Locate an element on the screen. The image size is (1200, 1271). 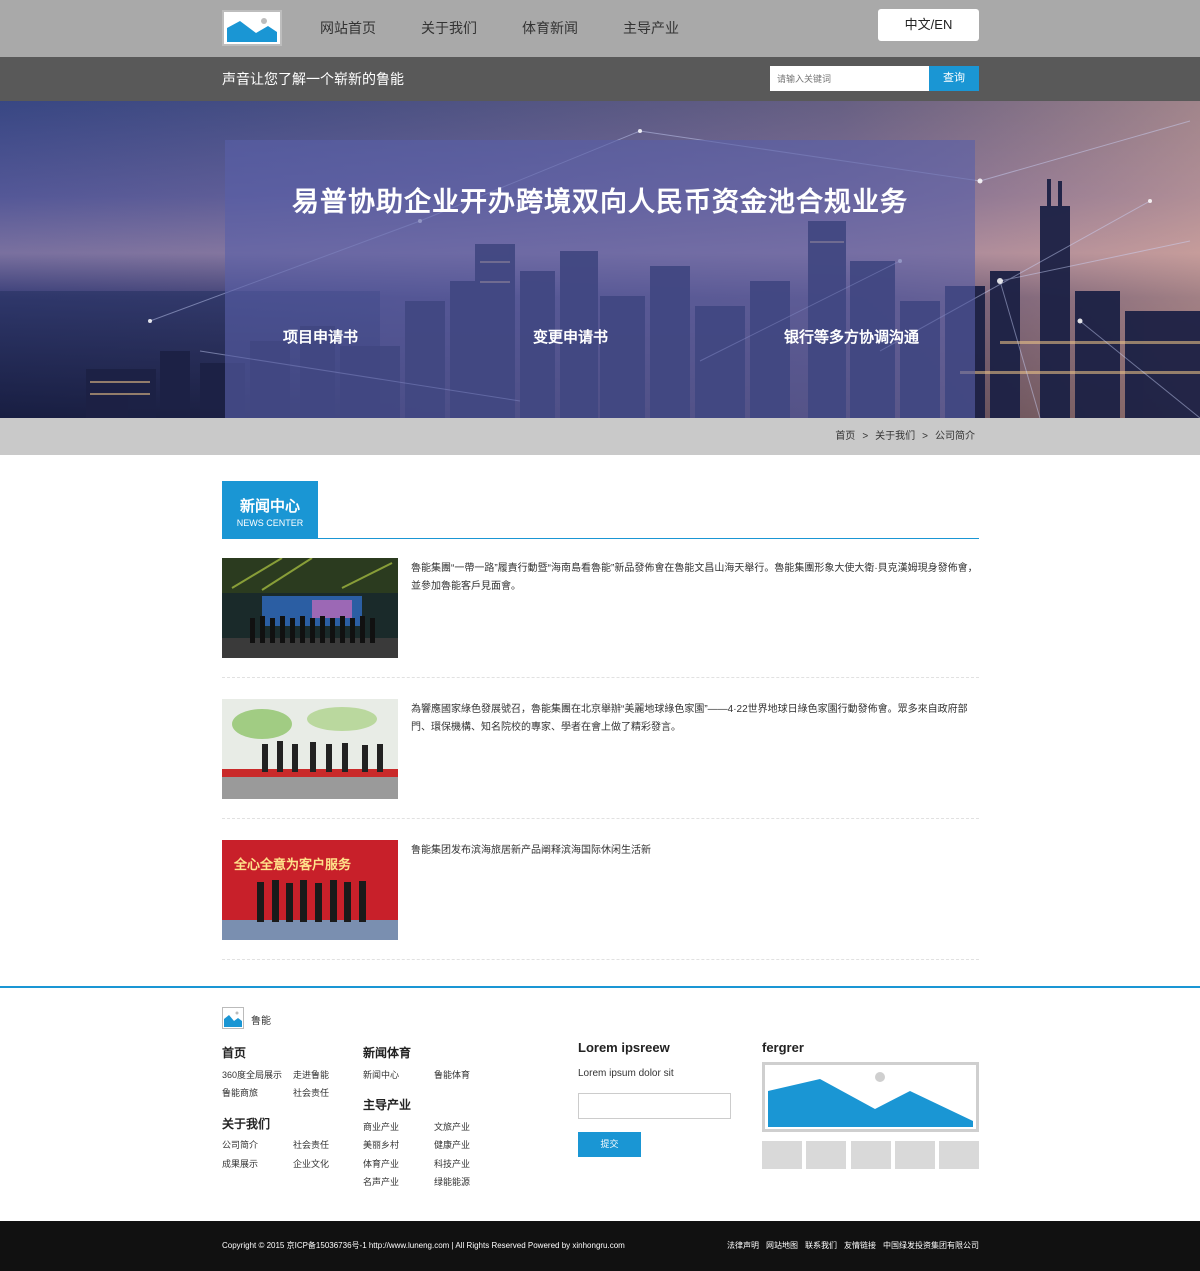
breadcrumb-about: 关于我们 is located at coordinates (895, 436).